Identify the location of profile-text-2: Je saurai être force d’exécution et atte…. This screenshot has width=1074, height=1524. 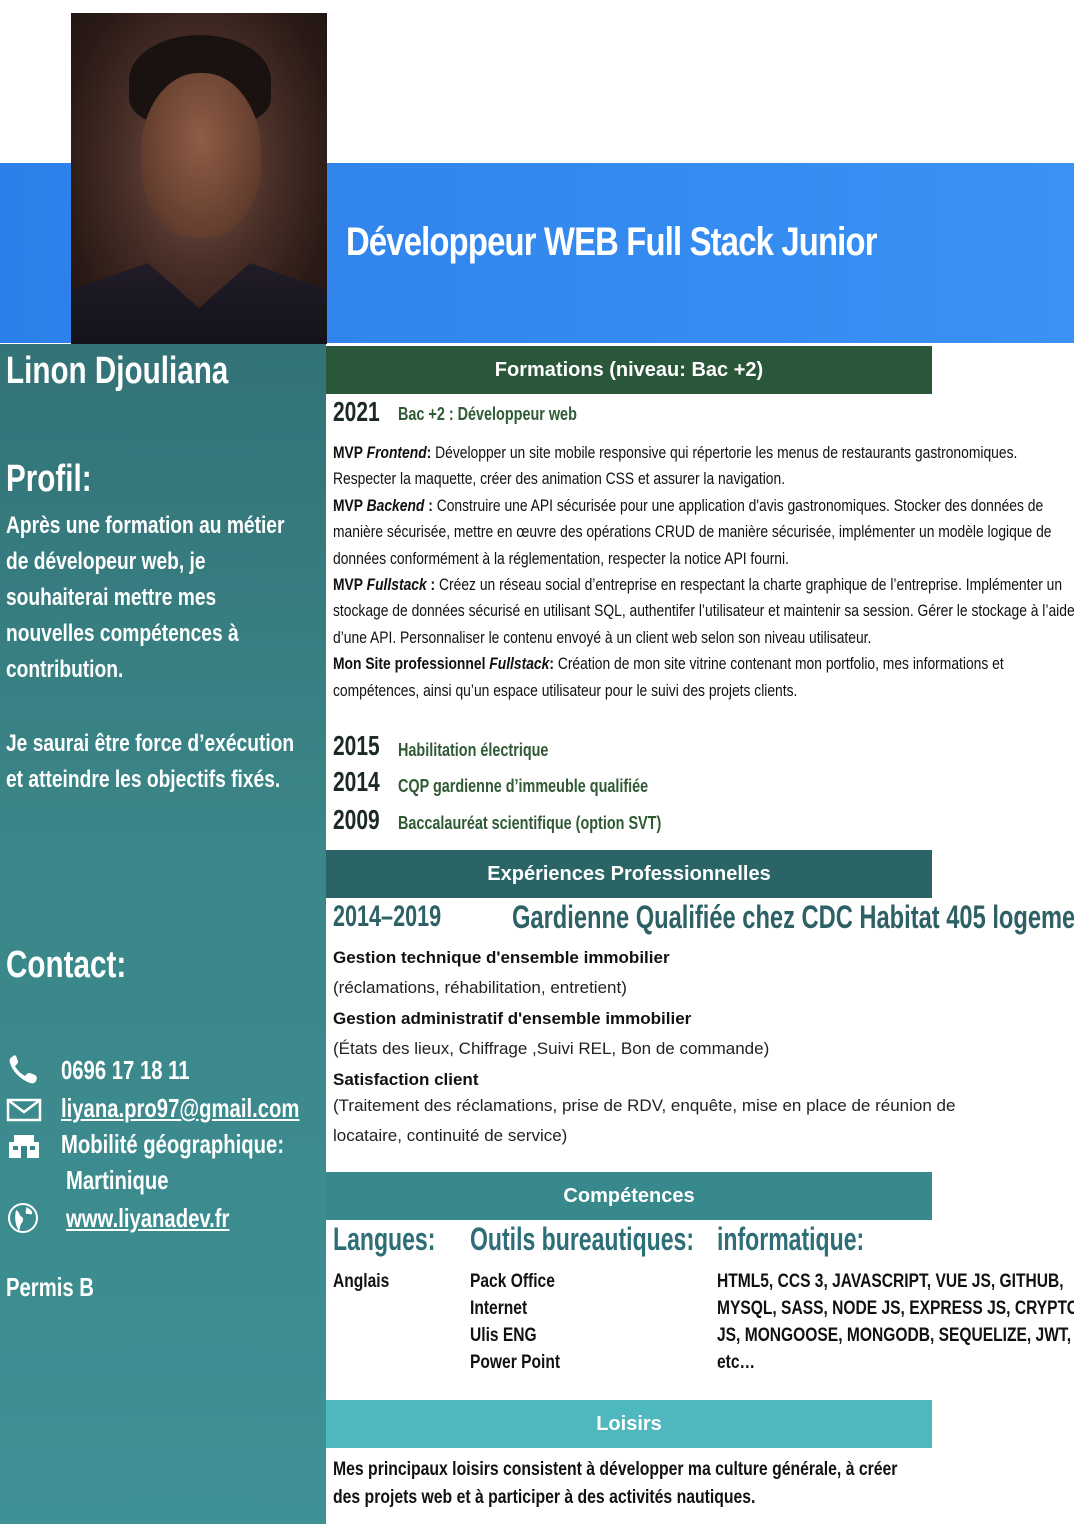
(150, 761).